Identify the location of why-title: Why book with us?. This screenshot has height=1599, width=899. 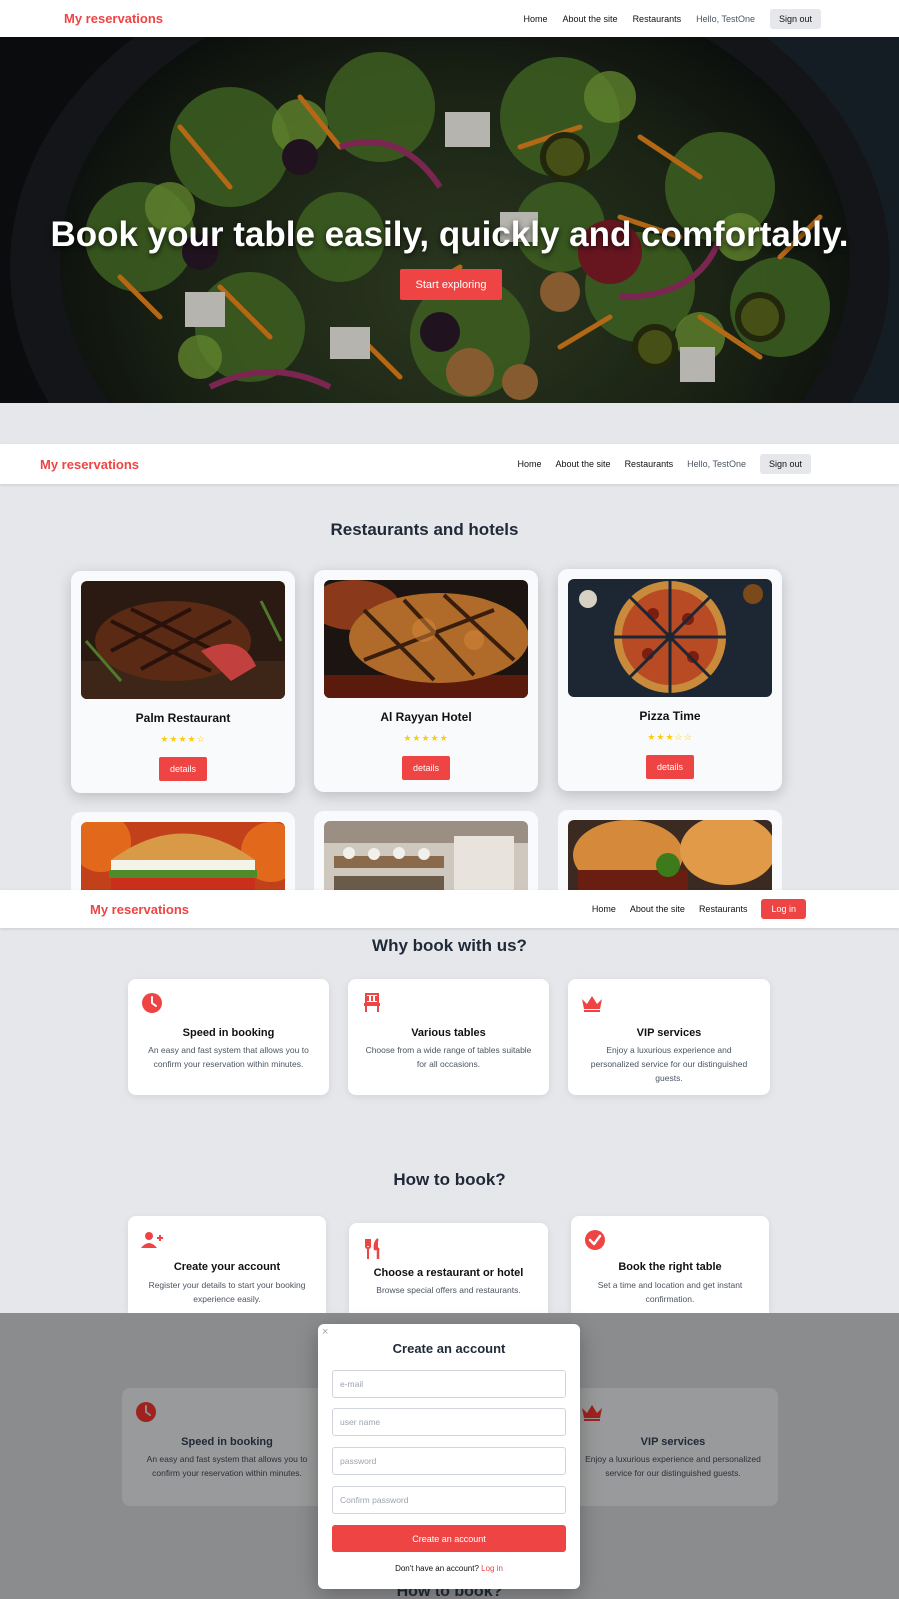
(449, 945).